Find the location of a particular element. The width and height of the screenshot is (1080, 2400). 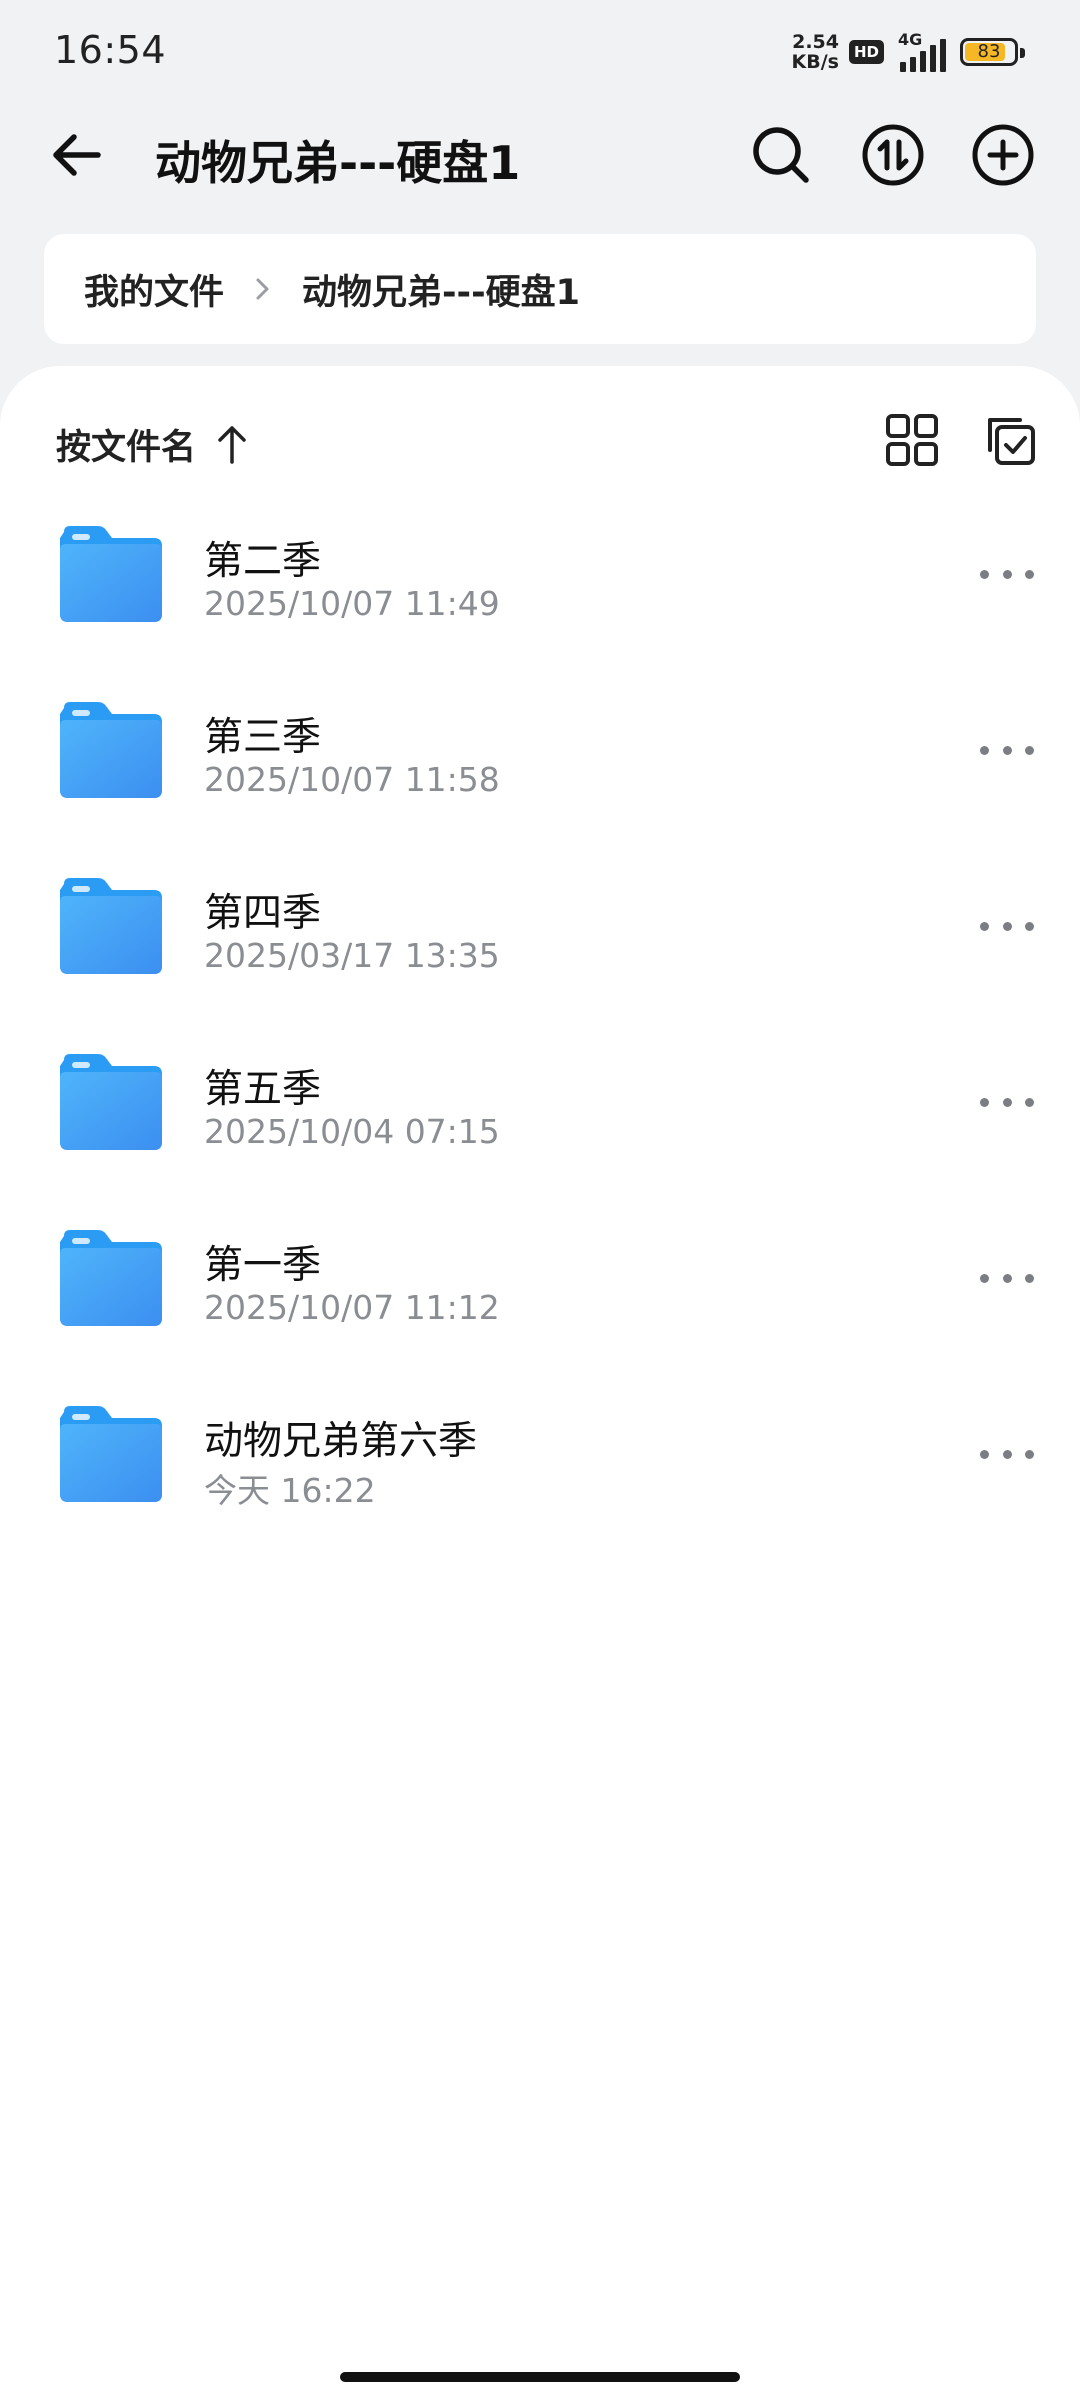

add-icon is located at coordinates (1003, 155).